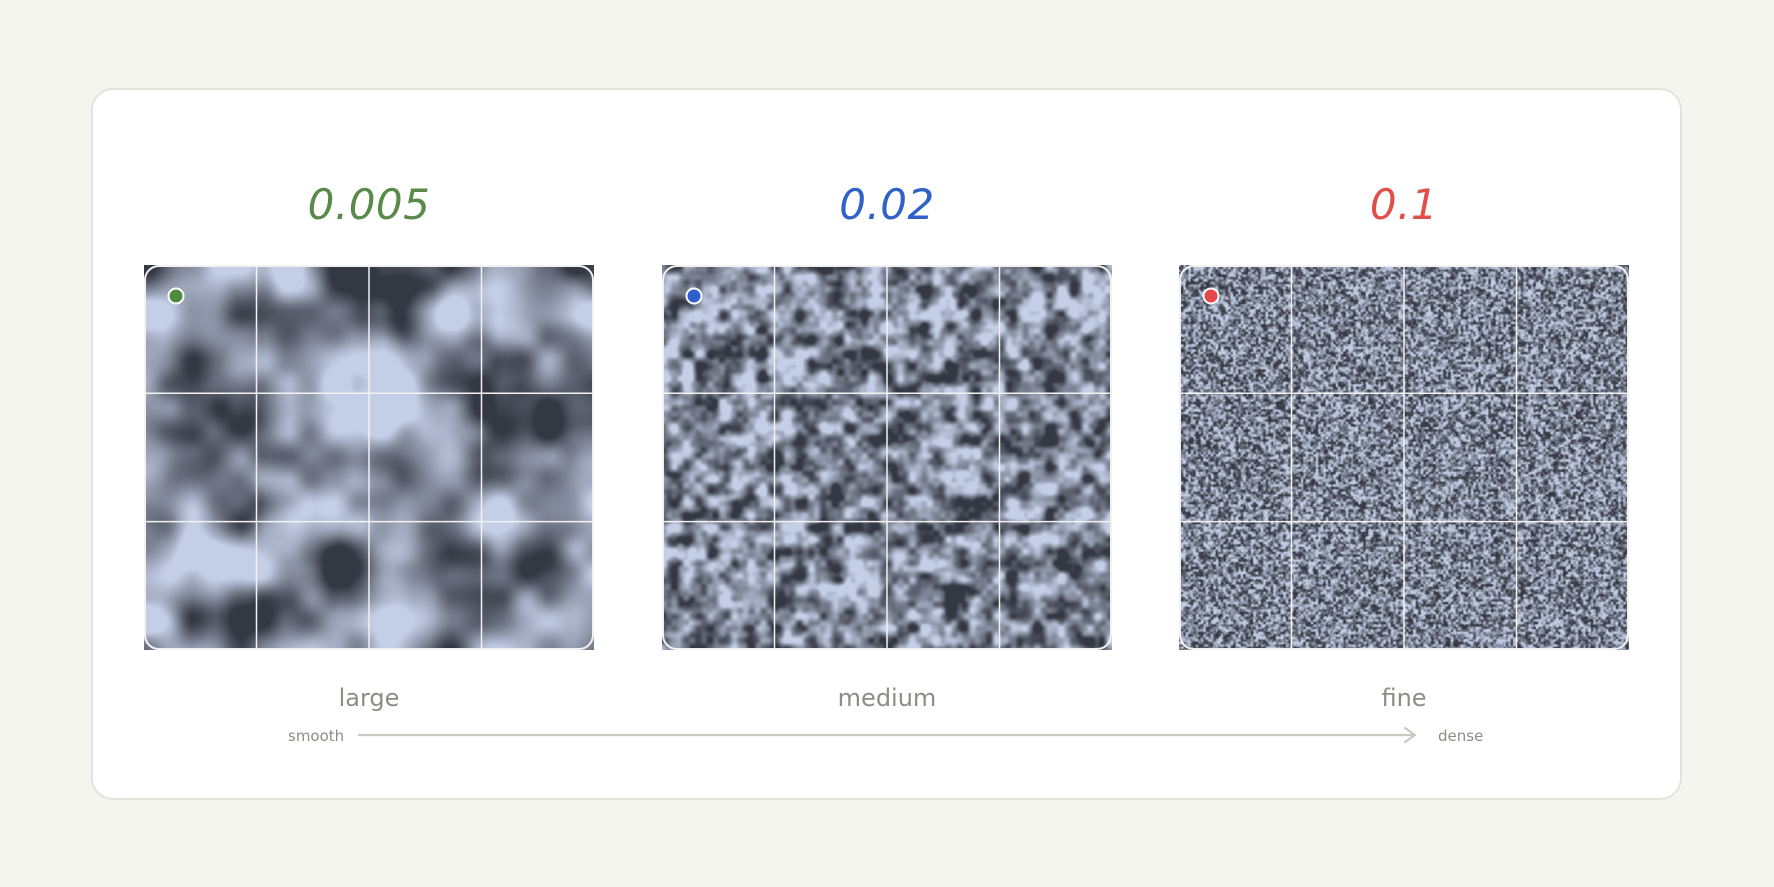 This screenshot has height=887, width=1774. Describe the element at coordinates (887, 698) in the screenshot. I see `scale-label-medium: medium` at that location.